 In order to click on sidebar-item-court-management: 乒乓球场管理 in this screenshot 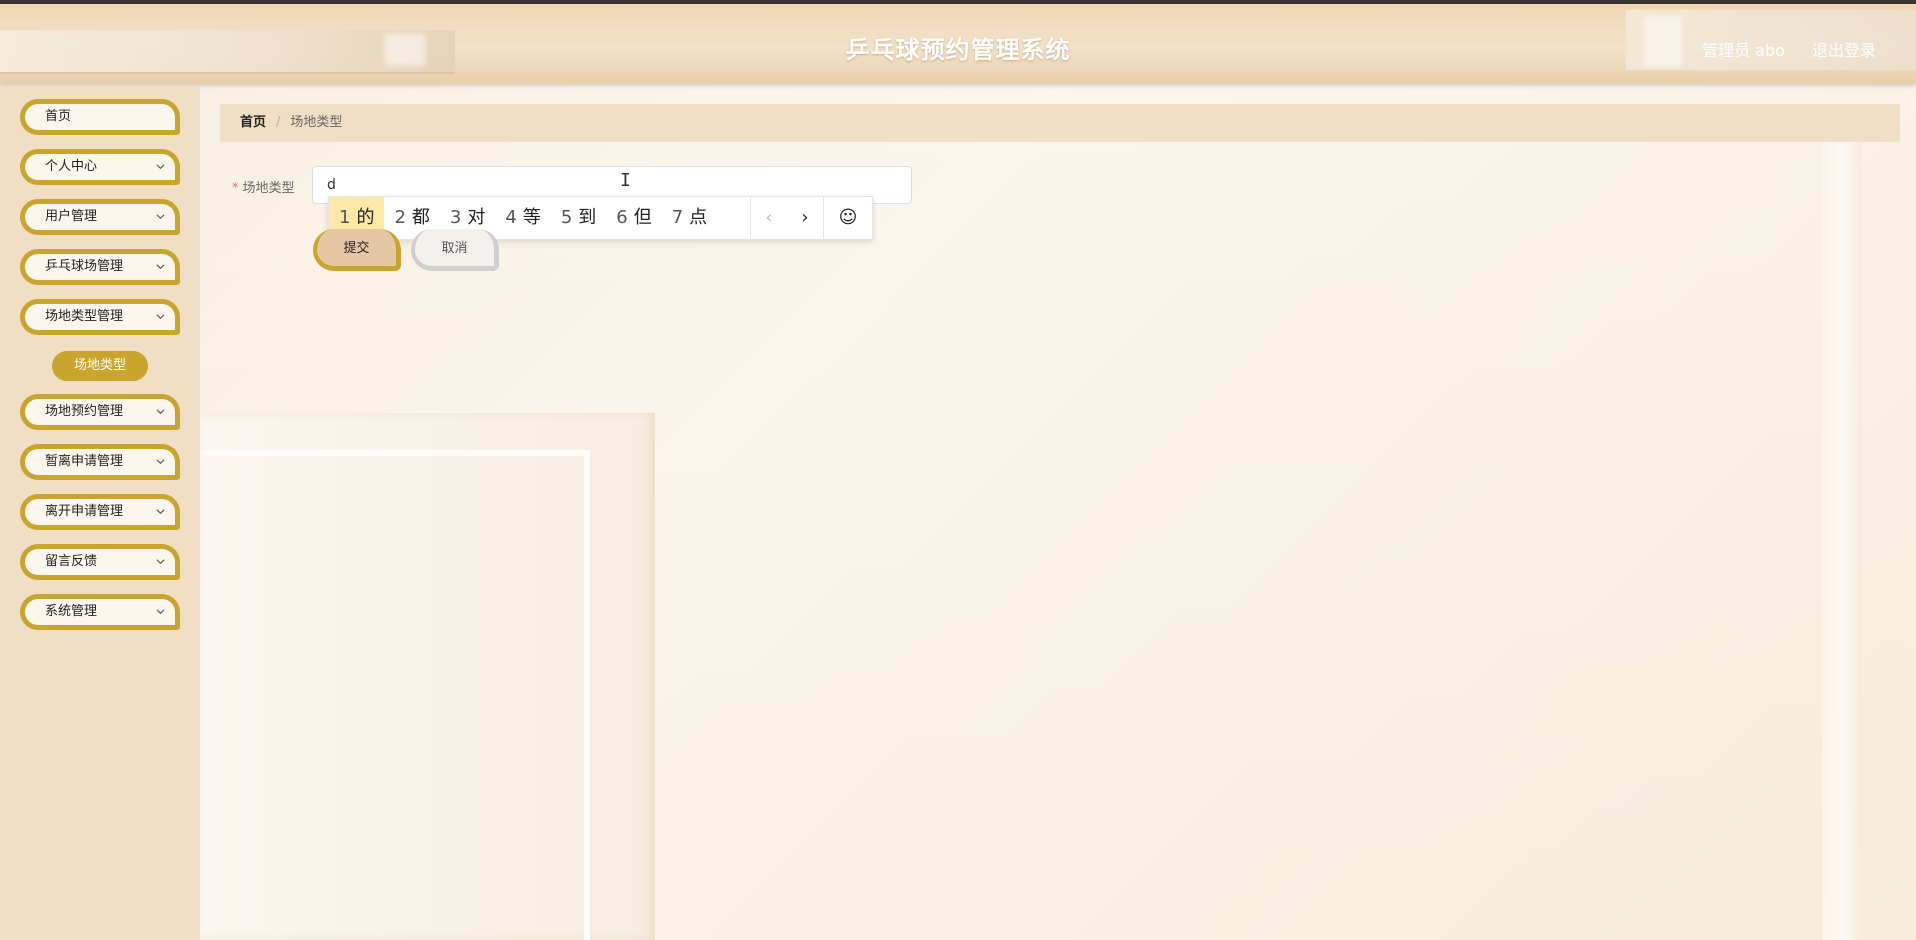, I will do `click(100, 267)`.